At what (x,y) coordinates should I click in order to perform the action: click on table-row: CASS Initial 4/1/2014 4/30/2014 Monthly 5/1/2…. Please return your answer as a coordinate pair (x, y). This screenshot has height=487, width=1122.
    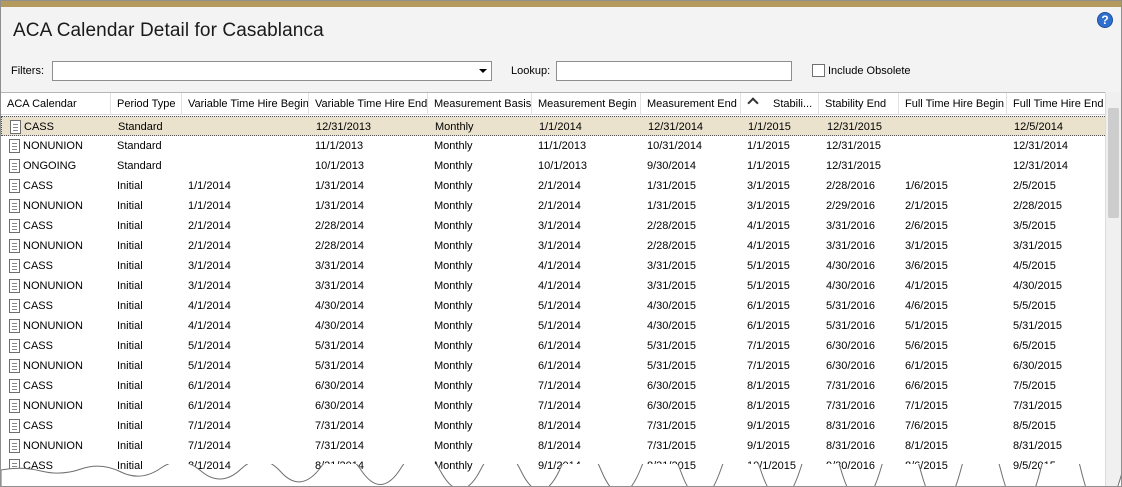
    Looking at the image, I should click on (554, 306).